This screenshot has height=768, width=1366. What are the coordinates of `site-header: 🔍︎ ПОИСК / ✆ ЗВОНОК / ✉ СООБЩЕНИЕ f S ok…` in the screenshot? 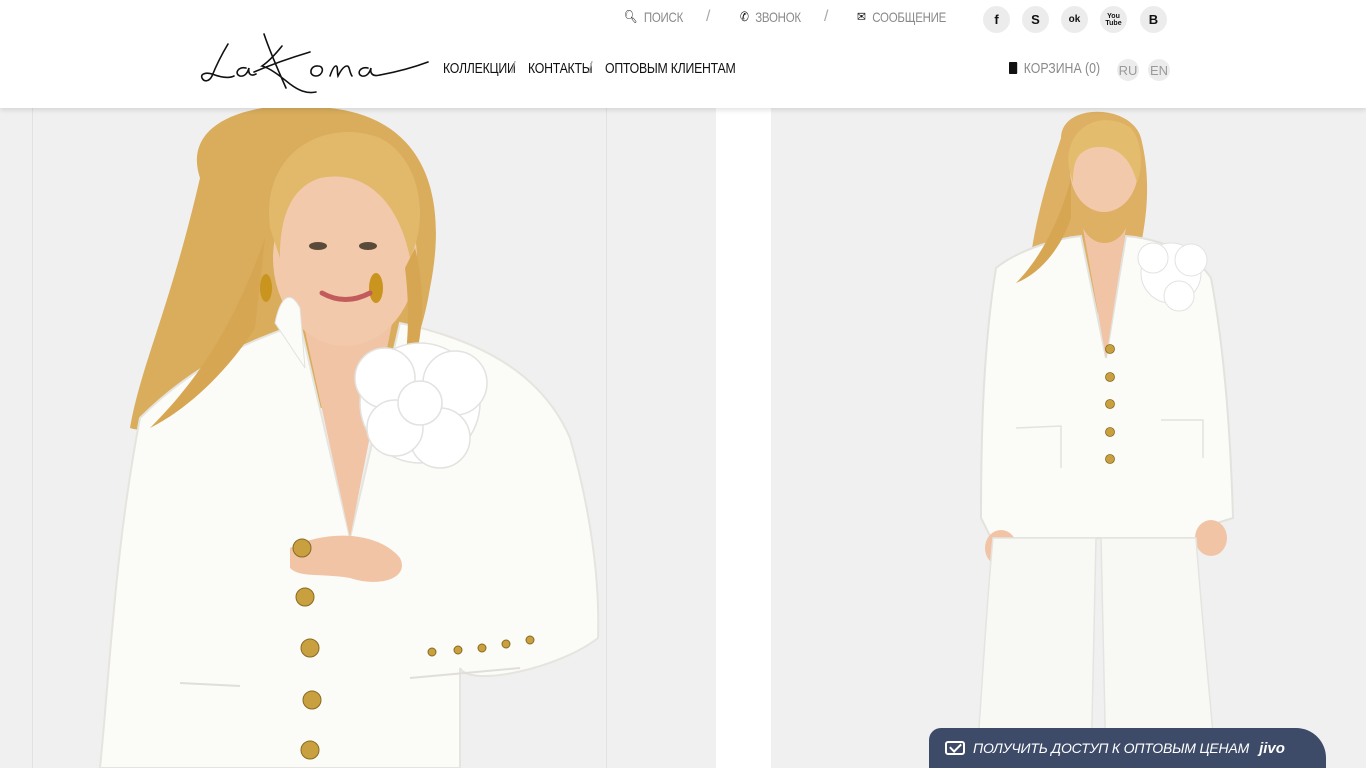 It's located at (683, 54).